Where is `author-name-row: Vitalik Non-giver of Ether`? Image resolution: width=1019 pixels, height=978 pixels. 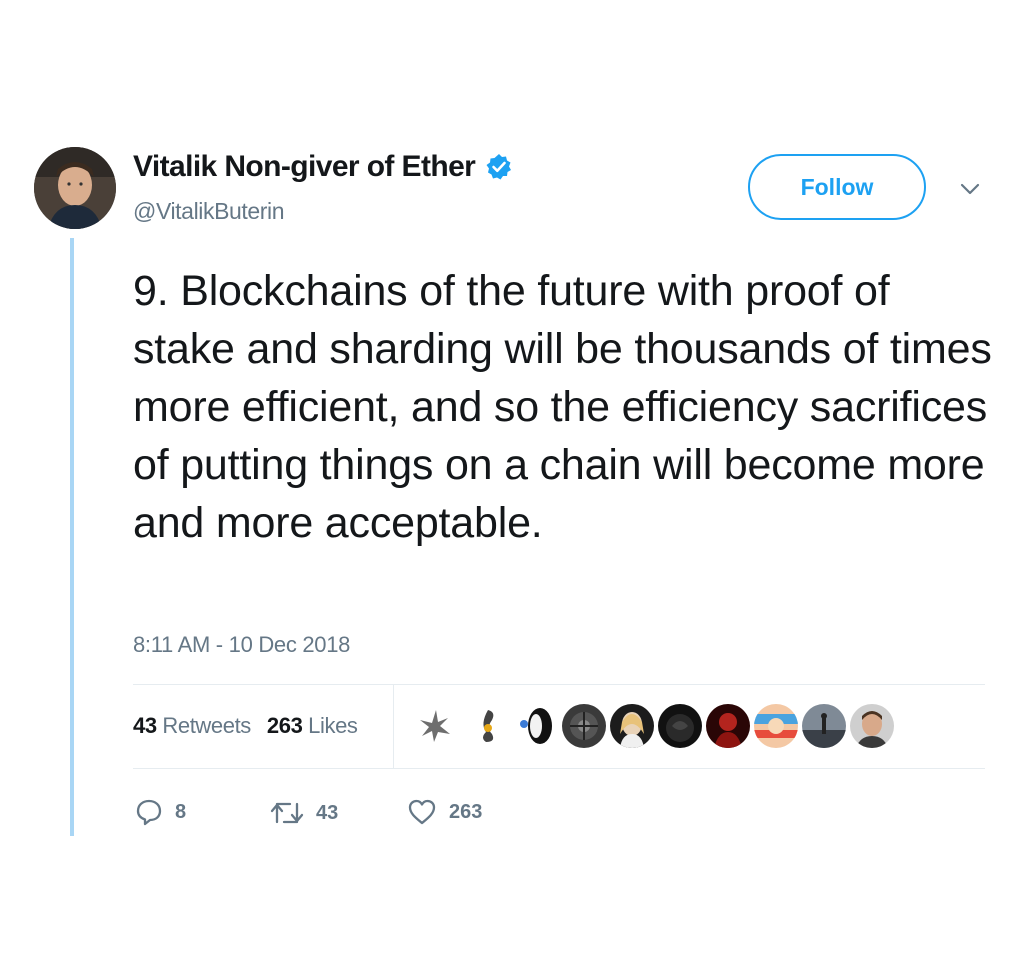
author-name-row: Vitalik Non-giver of Ether is located at coordinates (323, 167).